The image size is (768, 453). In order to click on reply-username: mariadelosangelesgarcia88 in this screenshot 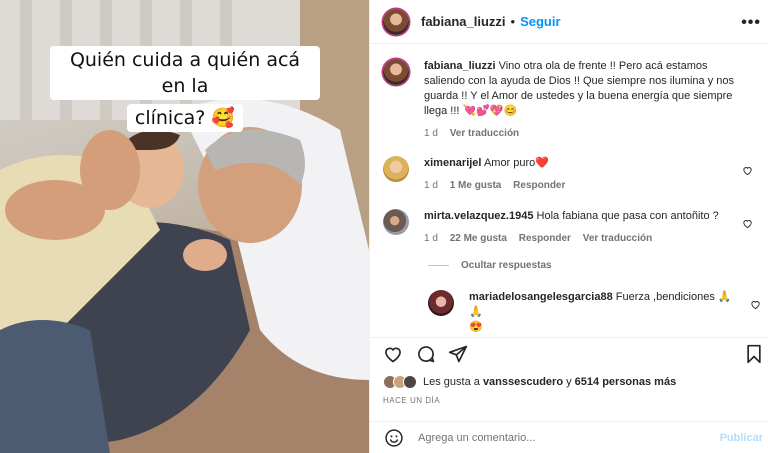, I will do `click(541, 297)`.